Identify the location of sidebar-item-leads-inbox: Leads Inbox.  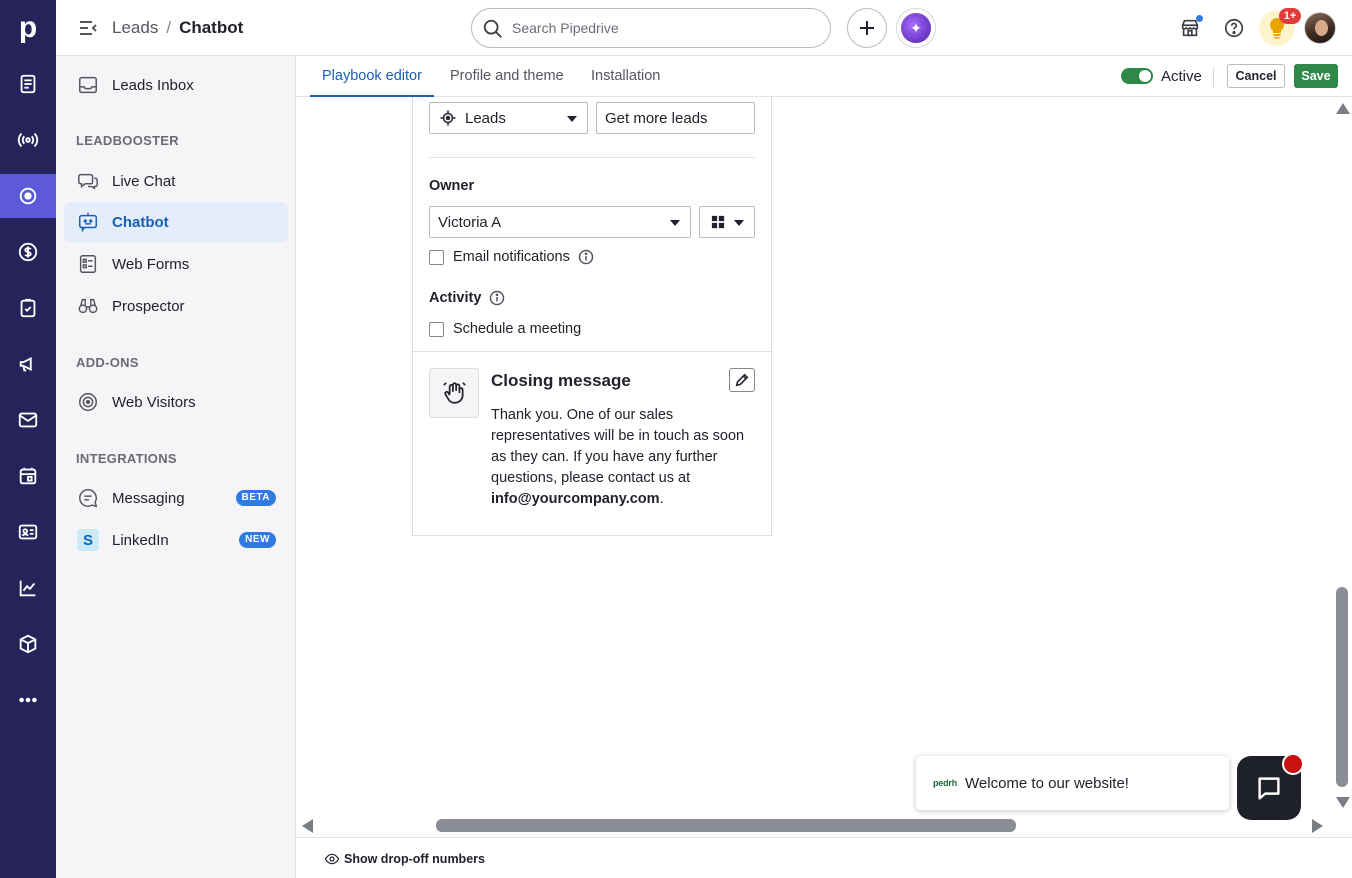
(176, 85).